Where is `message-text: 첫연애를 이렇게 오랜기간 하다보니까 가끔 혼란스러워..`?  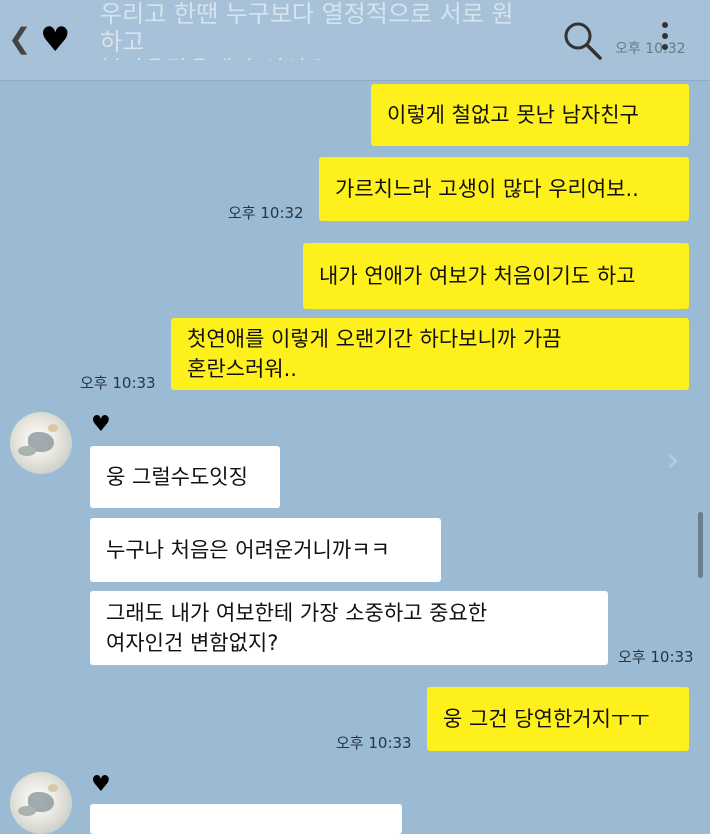
message-text: 첫연애를 이렇게 오랜기간 하다보니까 가끔 혼란스러워.. is located at coordinates (374, 354).